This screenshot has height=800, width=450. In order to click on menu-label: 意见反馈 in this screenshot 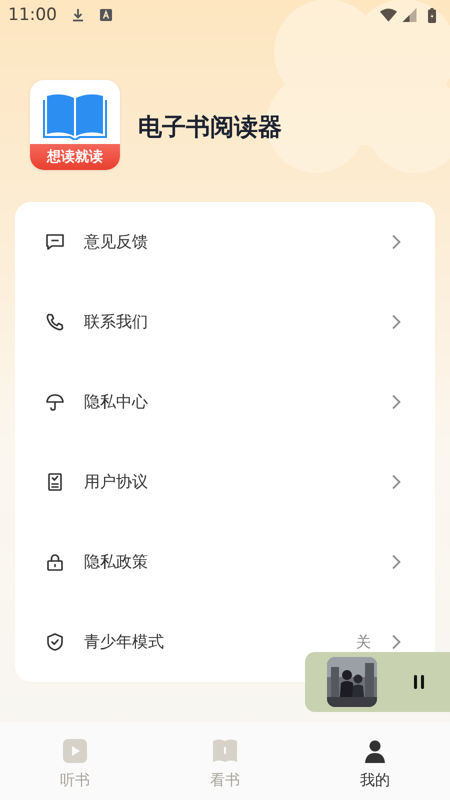, I will do `click(116, 242)`.